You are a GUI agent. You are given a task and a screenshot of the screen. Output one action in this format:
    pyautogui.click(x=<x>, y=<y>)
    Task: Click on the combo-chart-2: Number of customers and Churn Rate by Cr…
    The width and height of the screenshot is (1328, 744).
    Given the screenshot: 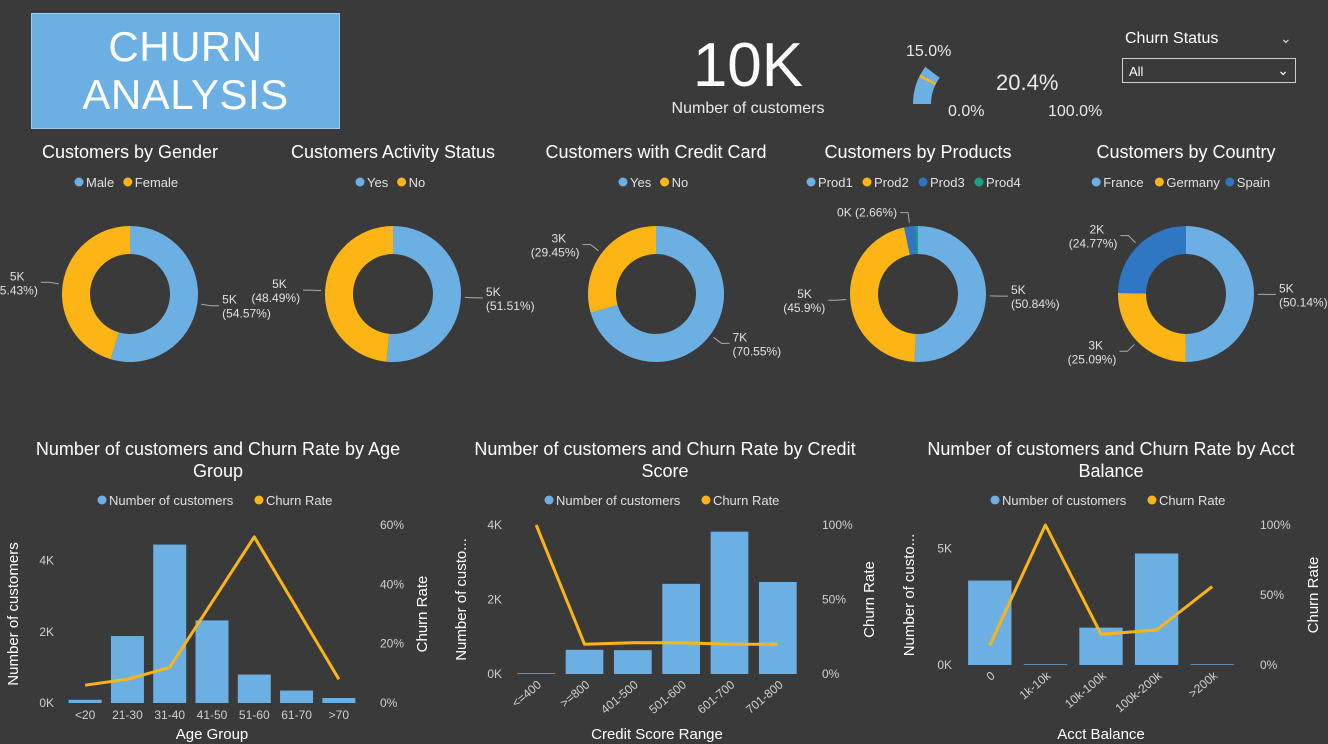 What is the action you would take?
    pyautogui.click(x=665, y=591)
    